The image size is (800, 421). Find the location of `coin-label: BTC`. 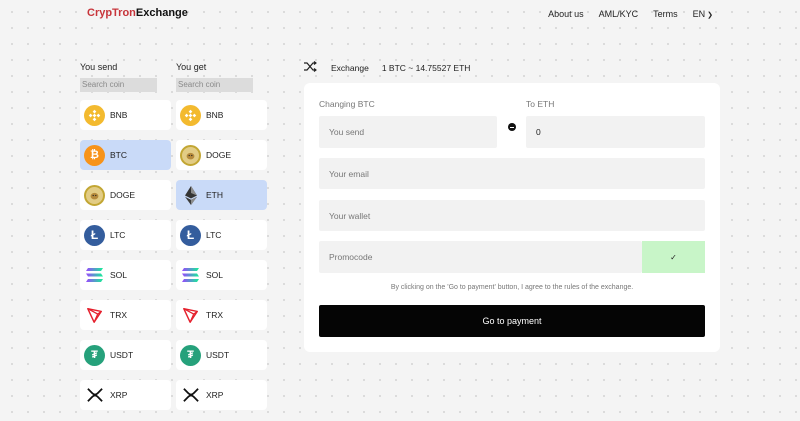

coin-label: BTC is located at coordinates (118, 155).